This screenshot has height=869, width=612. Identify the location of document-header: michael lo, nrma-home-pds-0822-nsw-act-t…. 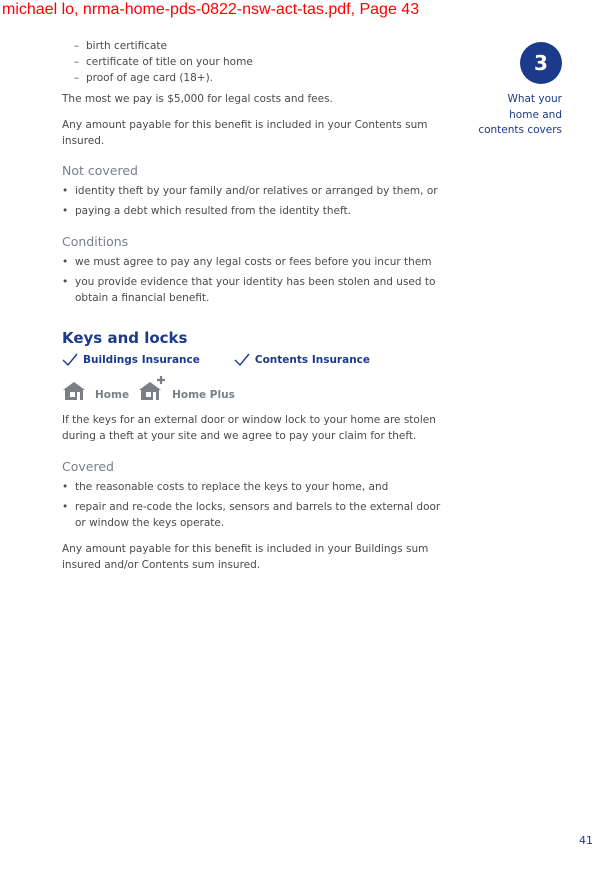
(211, 9).